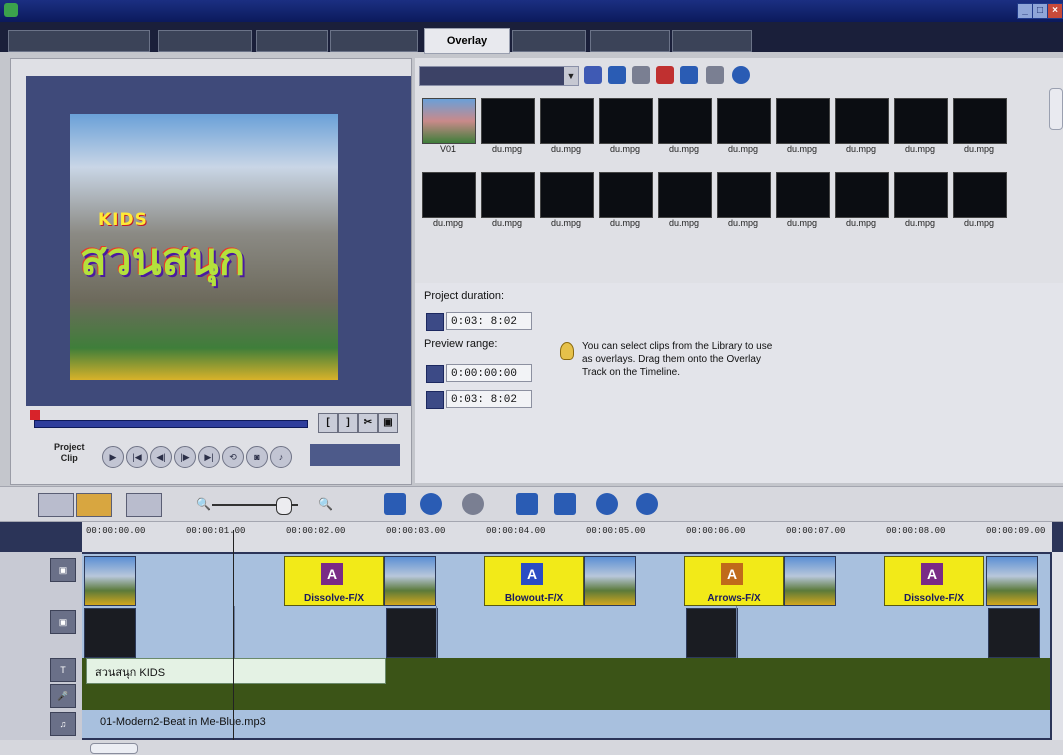 The width and height of the screenshot is (1063, 755). Describe the element at coordinates (209, 457) in the screenshot. I see `end-icon: ▶|` at that location.